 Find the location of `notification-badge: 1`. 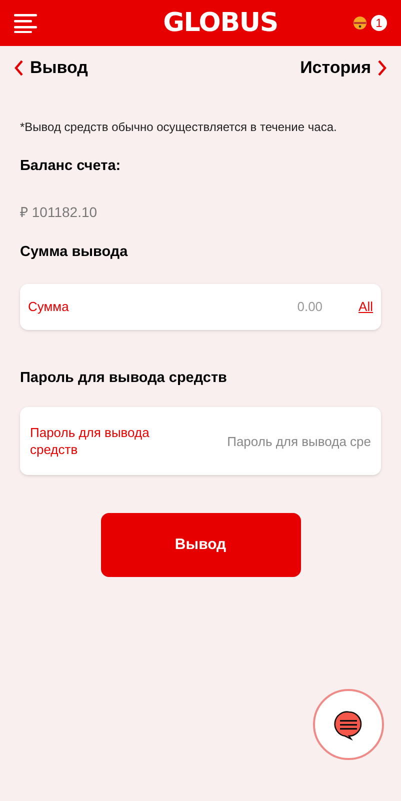

notification-badge: 1 is located at coordinates (379, 23).